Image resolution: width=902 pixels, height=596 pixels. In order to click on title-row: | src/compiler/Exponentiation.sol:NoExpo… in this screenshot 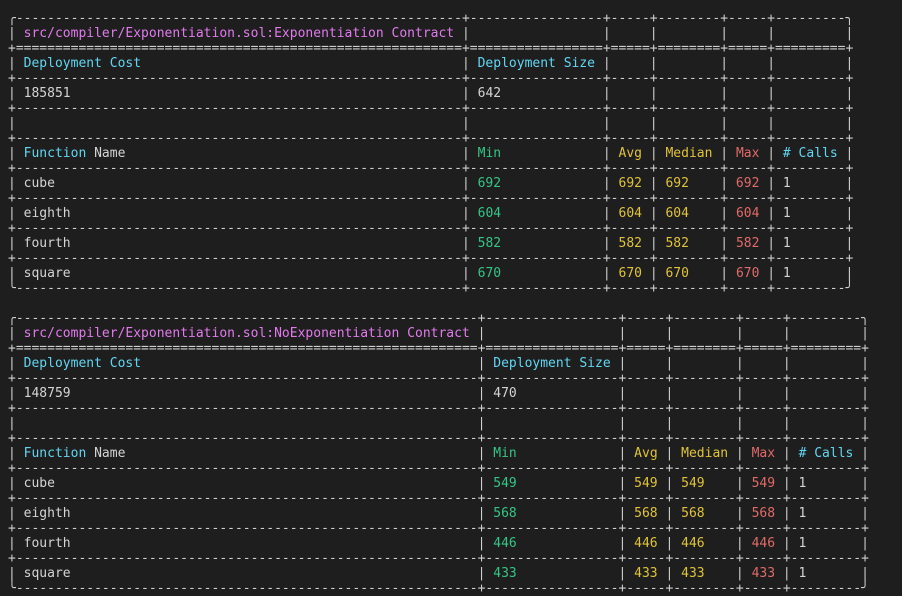, I will do `click(438, 333)`.